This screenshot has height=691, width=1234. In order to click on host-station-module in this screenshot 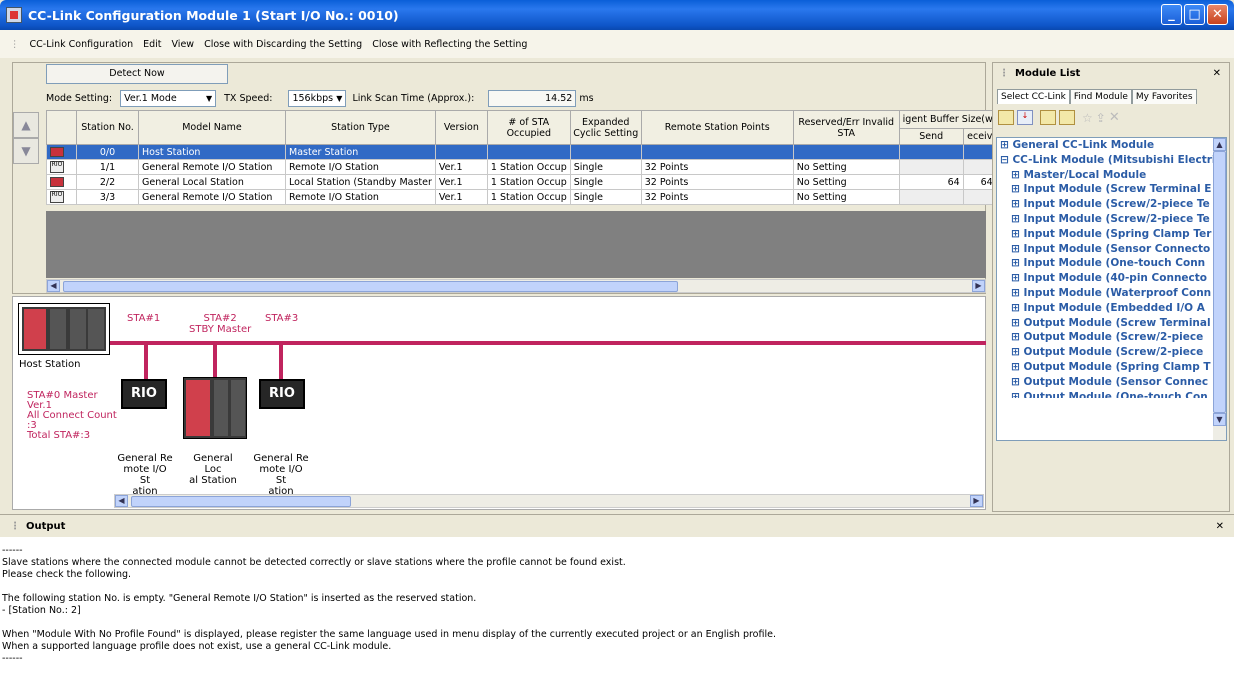, I will do `click(64, 329)`.